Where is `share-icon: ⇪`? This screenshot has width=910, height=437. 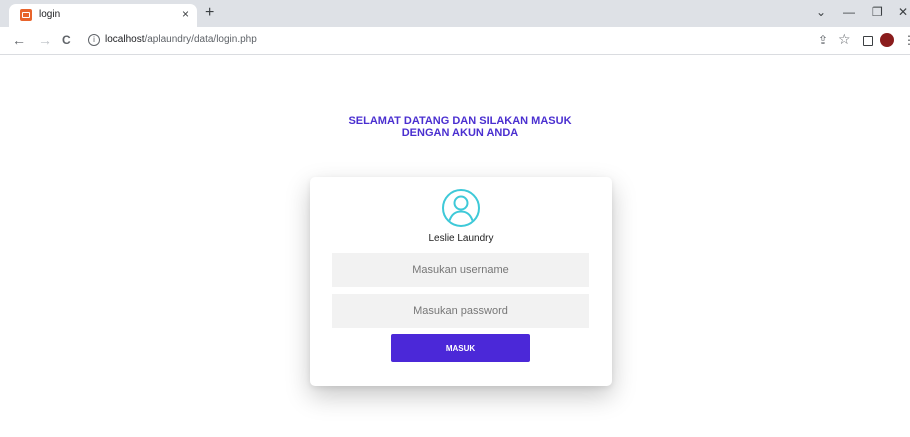 share-icon: ⇪ is located at coordinates (823, 40).